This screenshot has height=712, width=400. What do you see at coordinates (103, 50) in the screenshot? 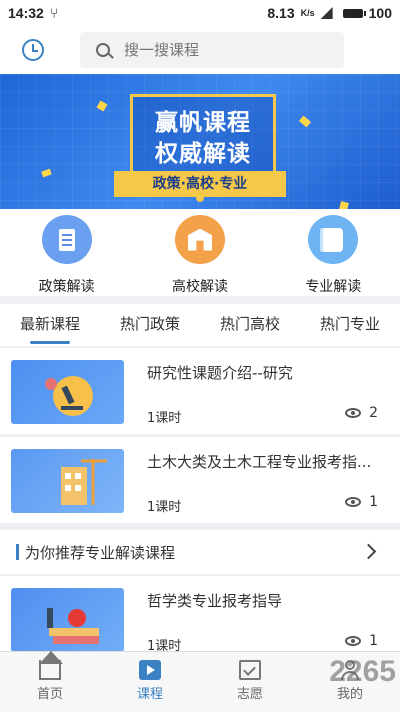
I see `search-icon` at bounding box center [103, 50].